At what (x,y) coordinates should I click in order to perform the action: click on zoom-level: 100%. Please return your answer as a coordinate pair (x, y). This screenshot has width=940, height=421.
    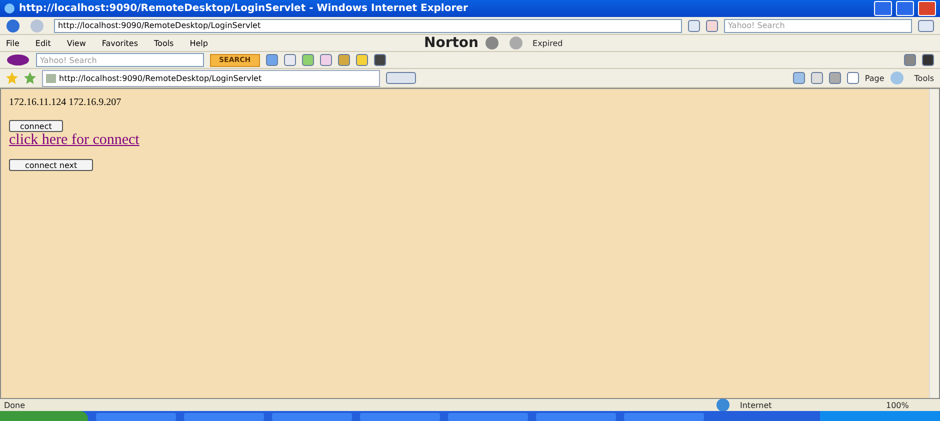
    Looking at the image, I should click on (911, 405).